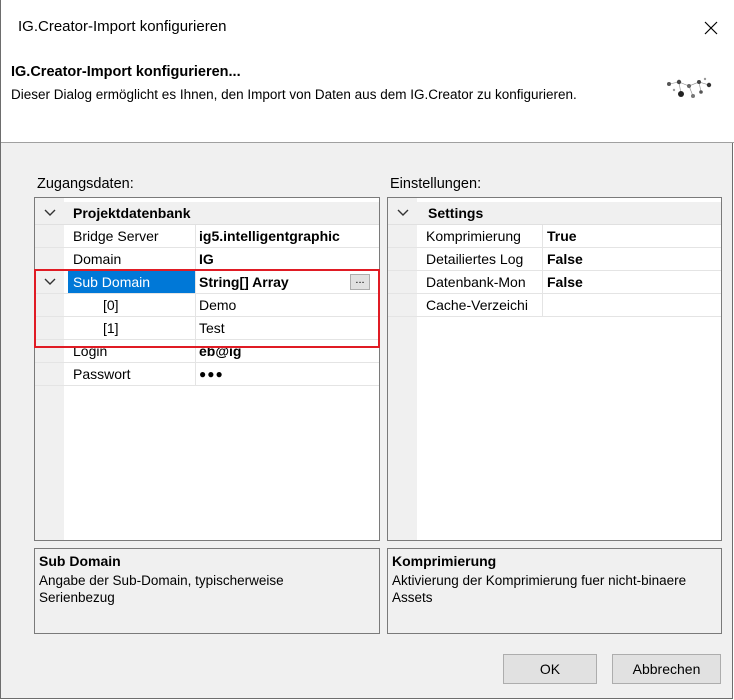 This screenshot has height=700, width=734. I want to click on property-name: Passwort, so click(102, 374).